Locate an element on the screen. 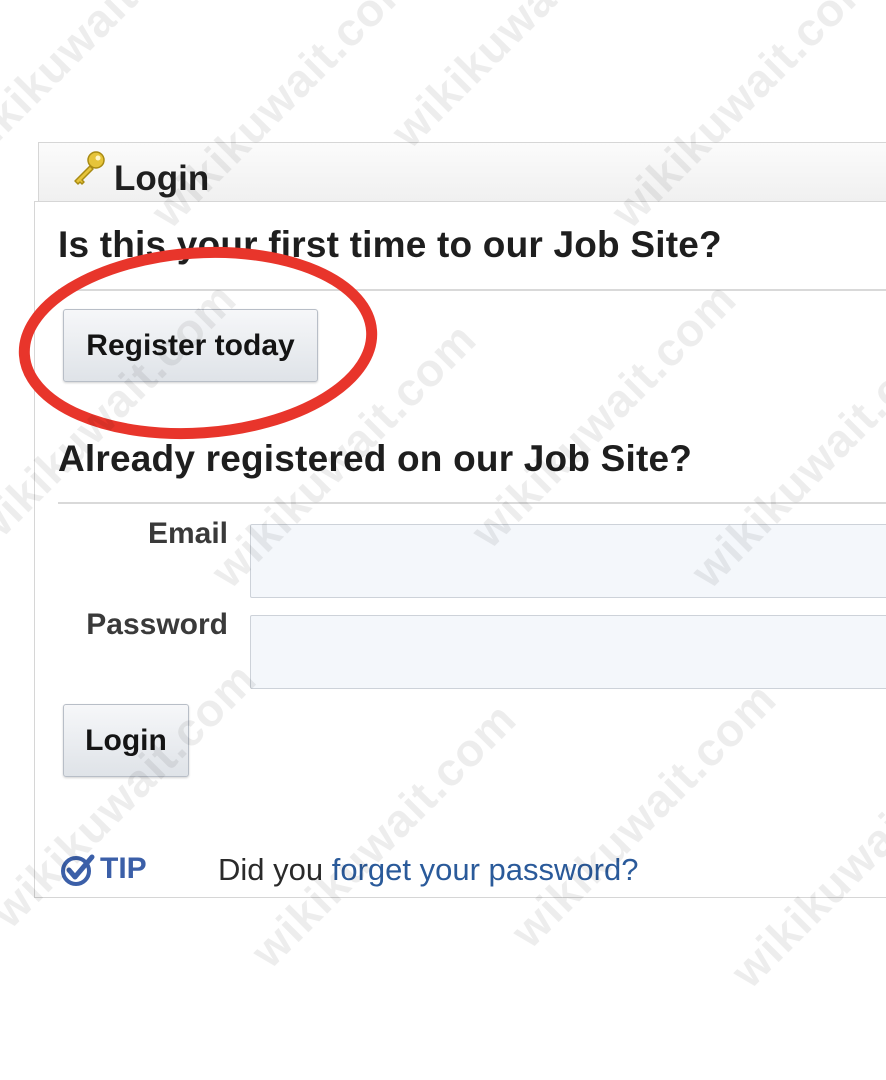 This screenshot has height=1080, width=886. login-panel-title: Login is located at coordinates (162, 178).